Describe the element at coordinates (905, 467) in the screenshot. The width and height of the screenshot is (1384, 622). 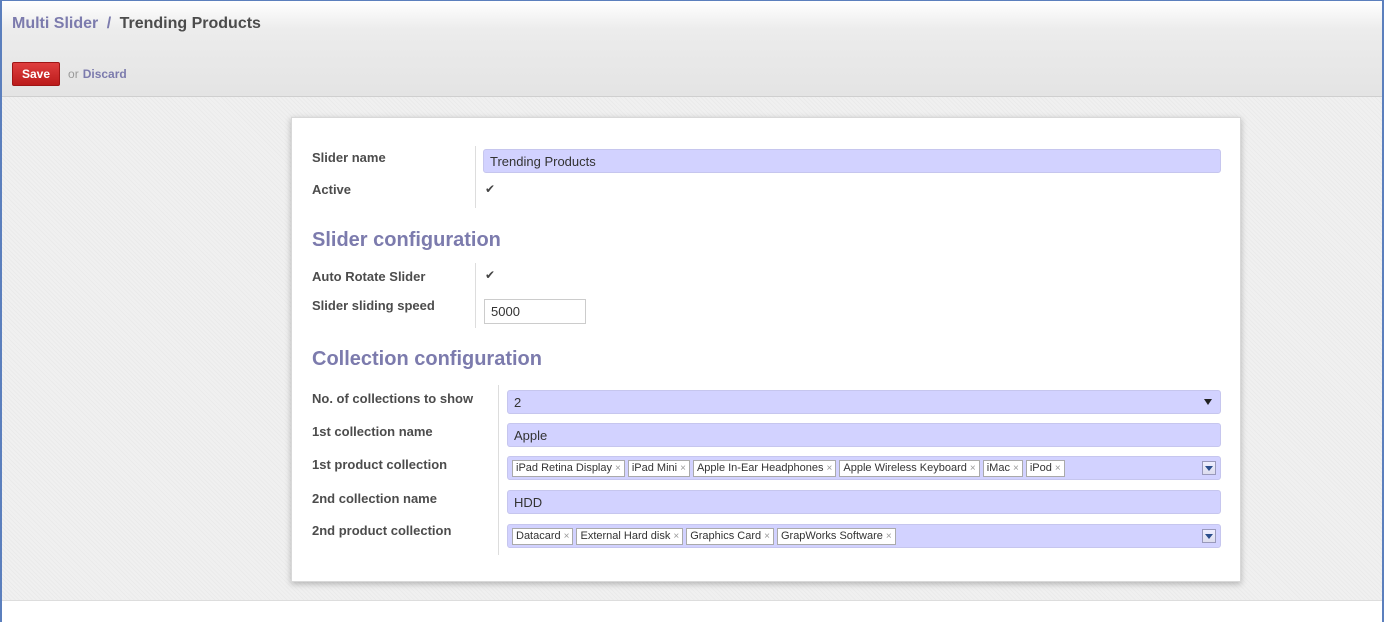
I see `product-tag-label: Apple Wireless Keyboard` at that location.